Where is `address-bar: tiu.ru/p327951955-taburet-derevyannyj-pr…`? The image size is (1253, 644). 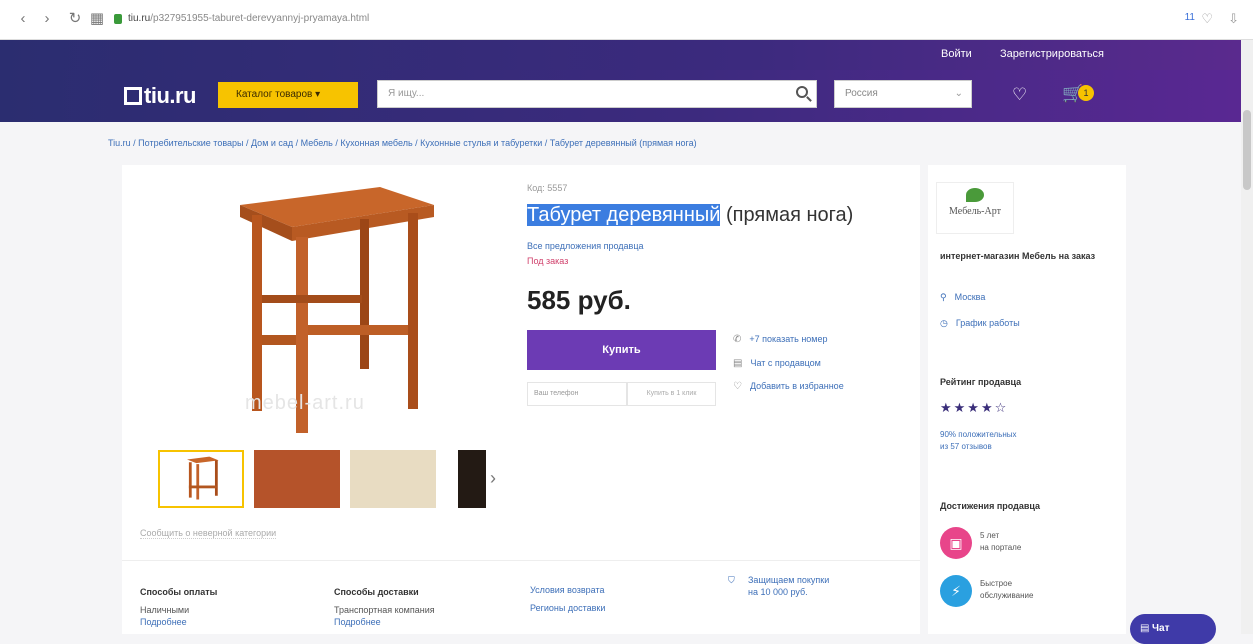
address-bar: tiu.ru/p327951955-taburet-derevyannyj-pr… is located at coordinates (248, 18).